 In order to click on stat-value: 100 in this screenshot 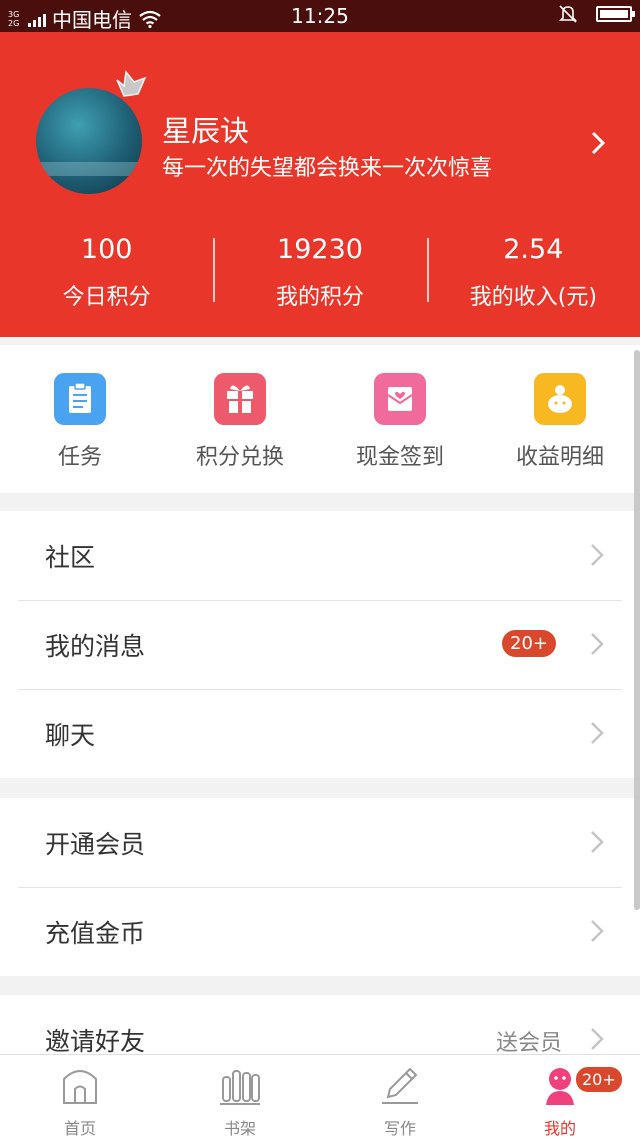, I will do `click(106, 249)`.